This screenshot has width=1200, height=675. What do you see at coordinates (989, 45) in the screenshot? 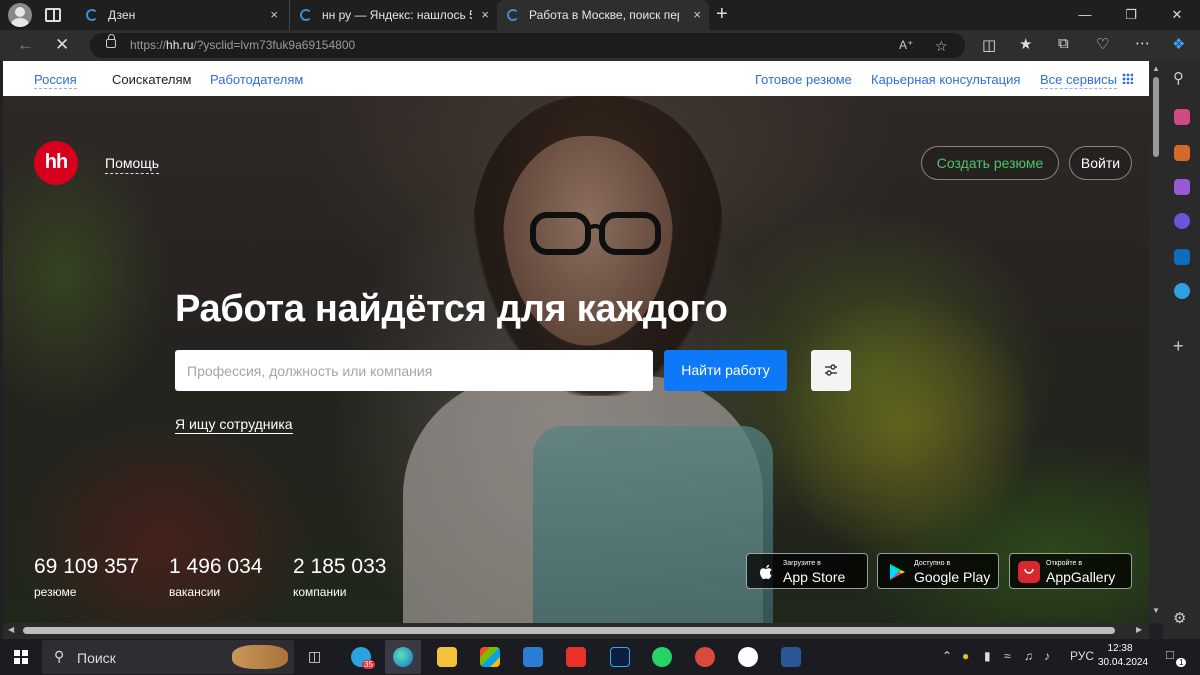
I see `split-screen-icon: ◫` at bounding box center [989, 45].